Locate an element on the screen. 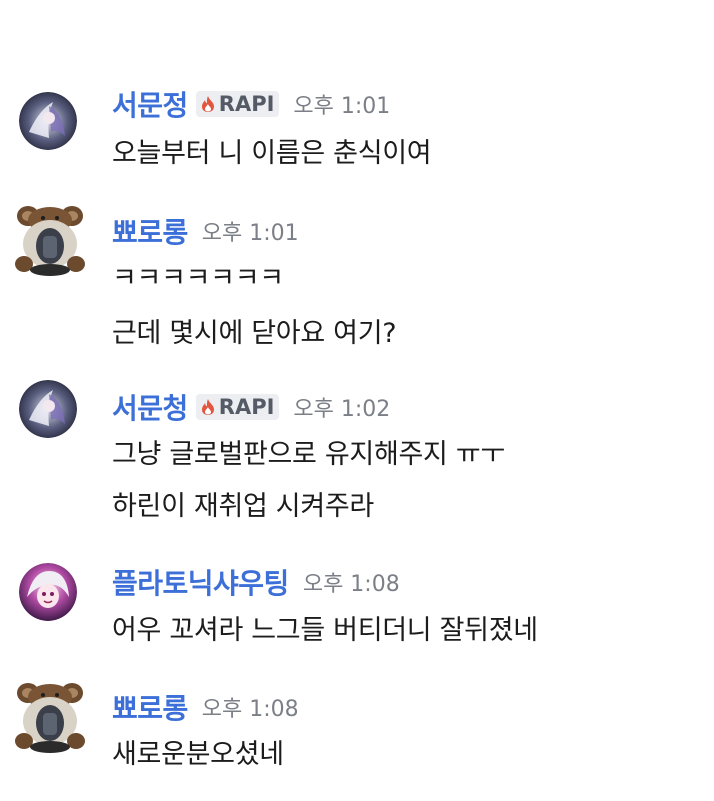  message-text: ㅋㅋㅋㅋㅋㅋㅋ is located at coordinates (198, 278).